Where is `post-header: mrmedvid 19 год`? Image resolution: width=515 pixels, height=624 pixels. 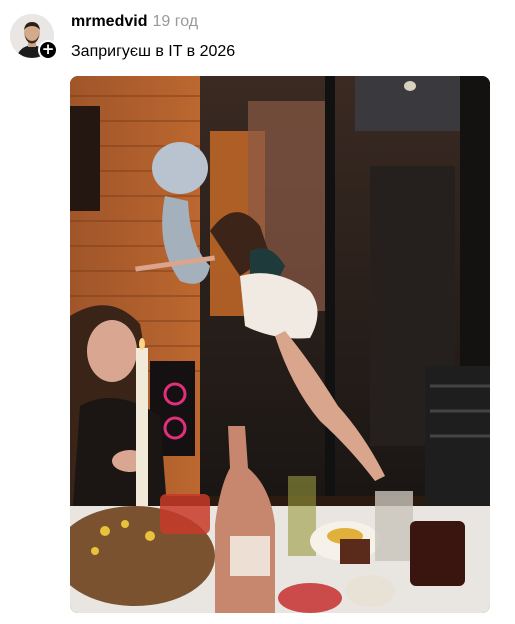
post-header: mrmedvid 19 год is located at coordinates (134, 22).